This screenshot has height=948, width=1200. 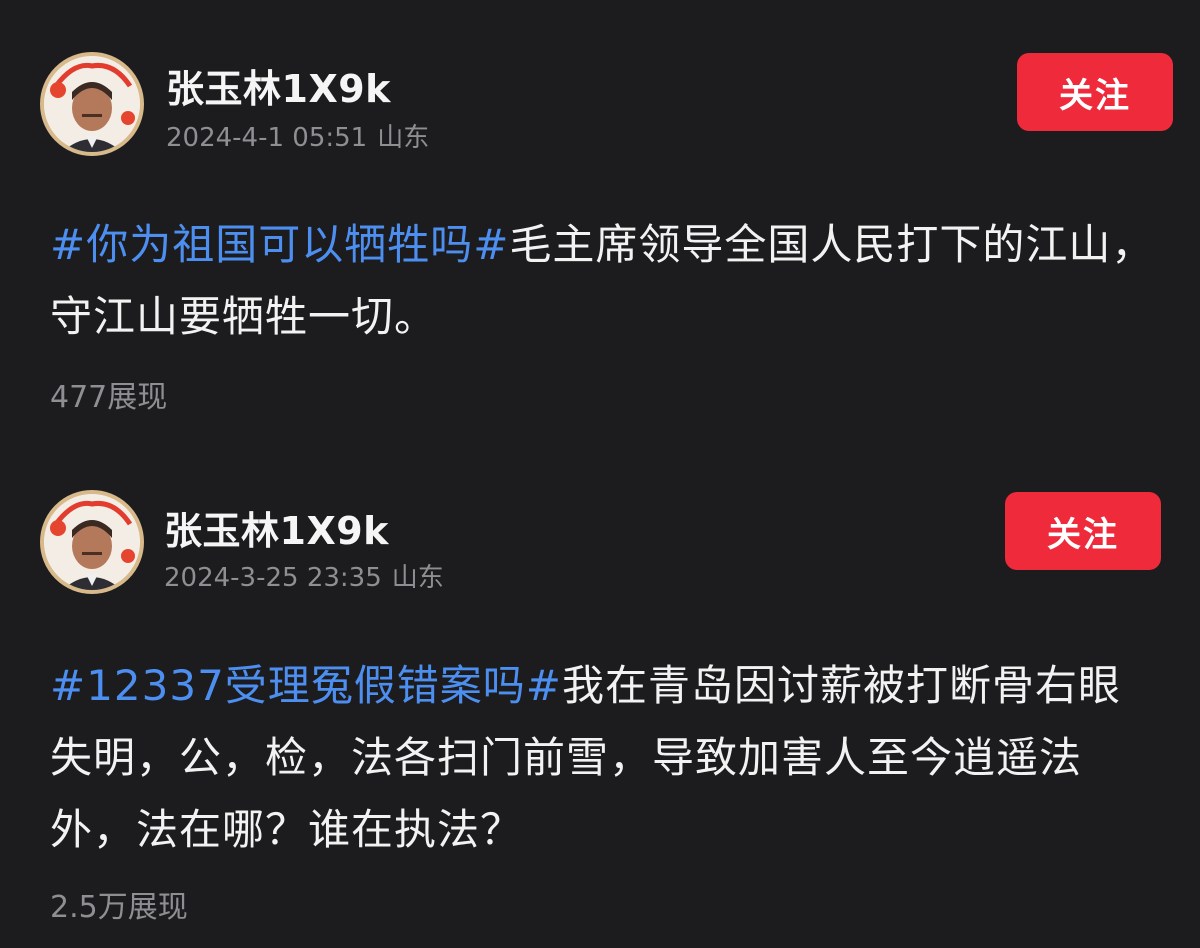 What do you see at coordinates (119, 907) in the screenshot?
I see `view-count: 2.5万展现` at bounding box center [119, 907].